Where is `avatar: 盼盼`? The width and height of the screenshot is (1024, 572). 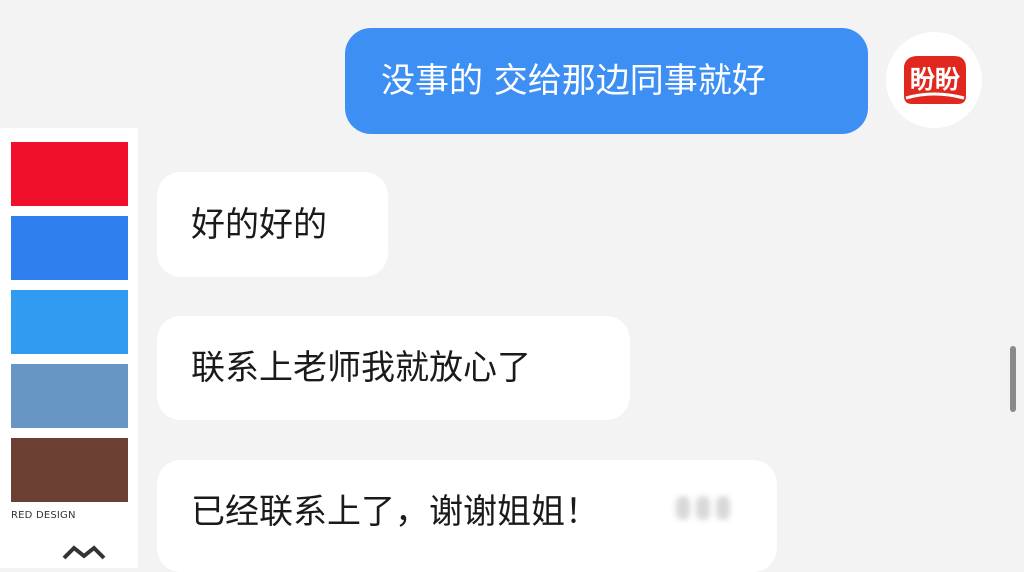
avatar: 盼盼 is located at coordinates (934, 80).